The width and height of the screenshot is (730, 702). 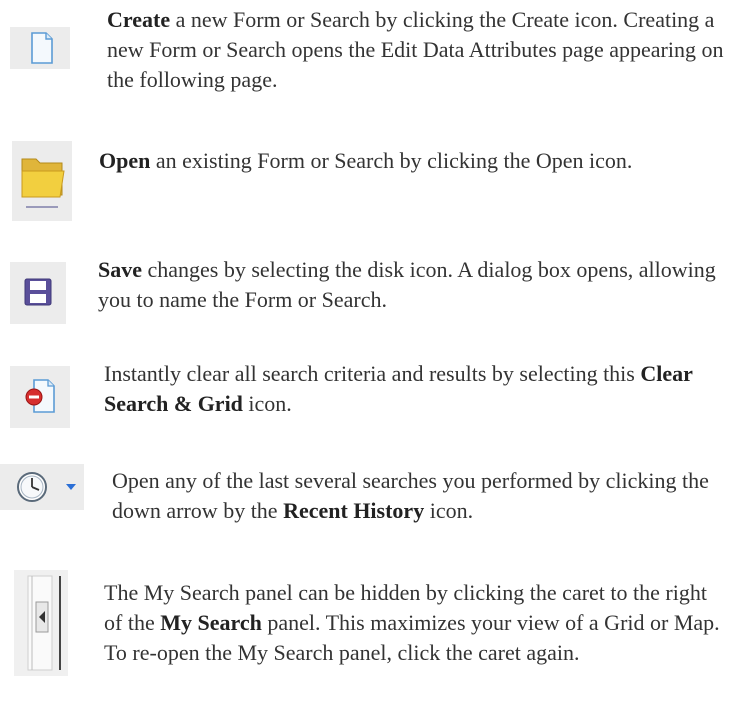 What do you see at coordinates (42, 48) in the screenshot?
I see `new-document-icon` at bounding box center [42, 48].